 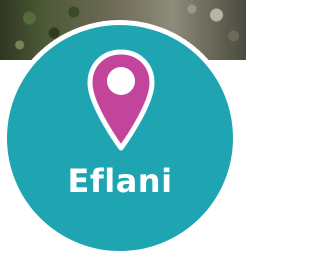 I want to click on place-name: Eflani, so click(x=120, y=181).